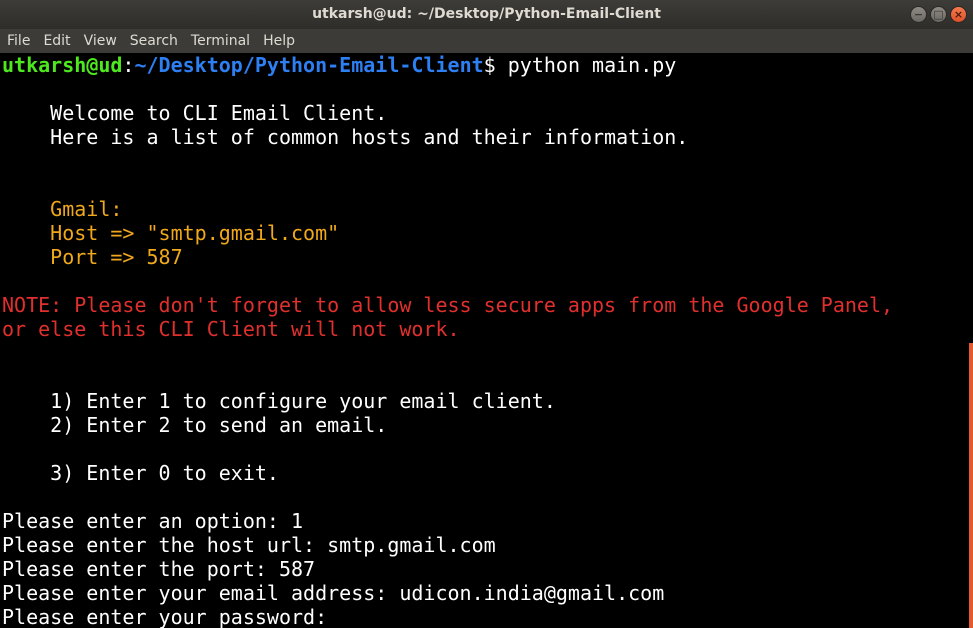 Image resolution: width=973 pixels, height=628 pixels. I want to click on maximize-button: □, so click(938, 14).